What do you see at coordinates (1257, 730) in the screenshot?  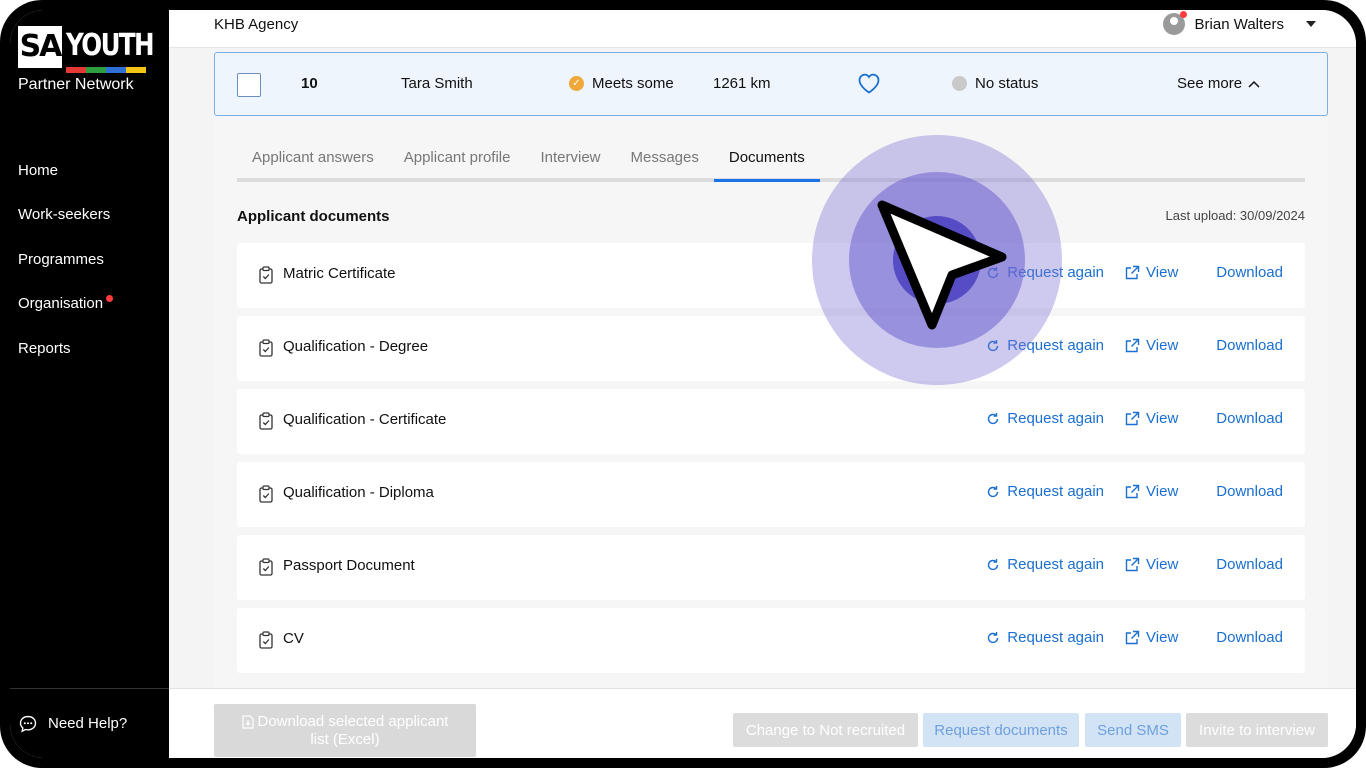 I see `invite-to-interview-button: Invite to interview` at bounding box center [1257, 730].